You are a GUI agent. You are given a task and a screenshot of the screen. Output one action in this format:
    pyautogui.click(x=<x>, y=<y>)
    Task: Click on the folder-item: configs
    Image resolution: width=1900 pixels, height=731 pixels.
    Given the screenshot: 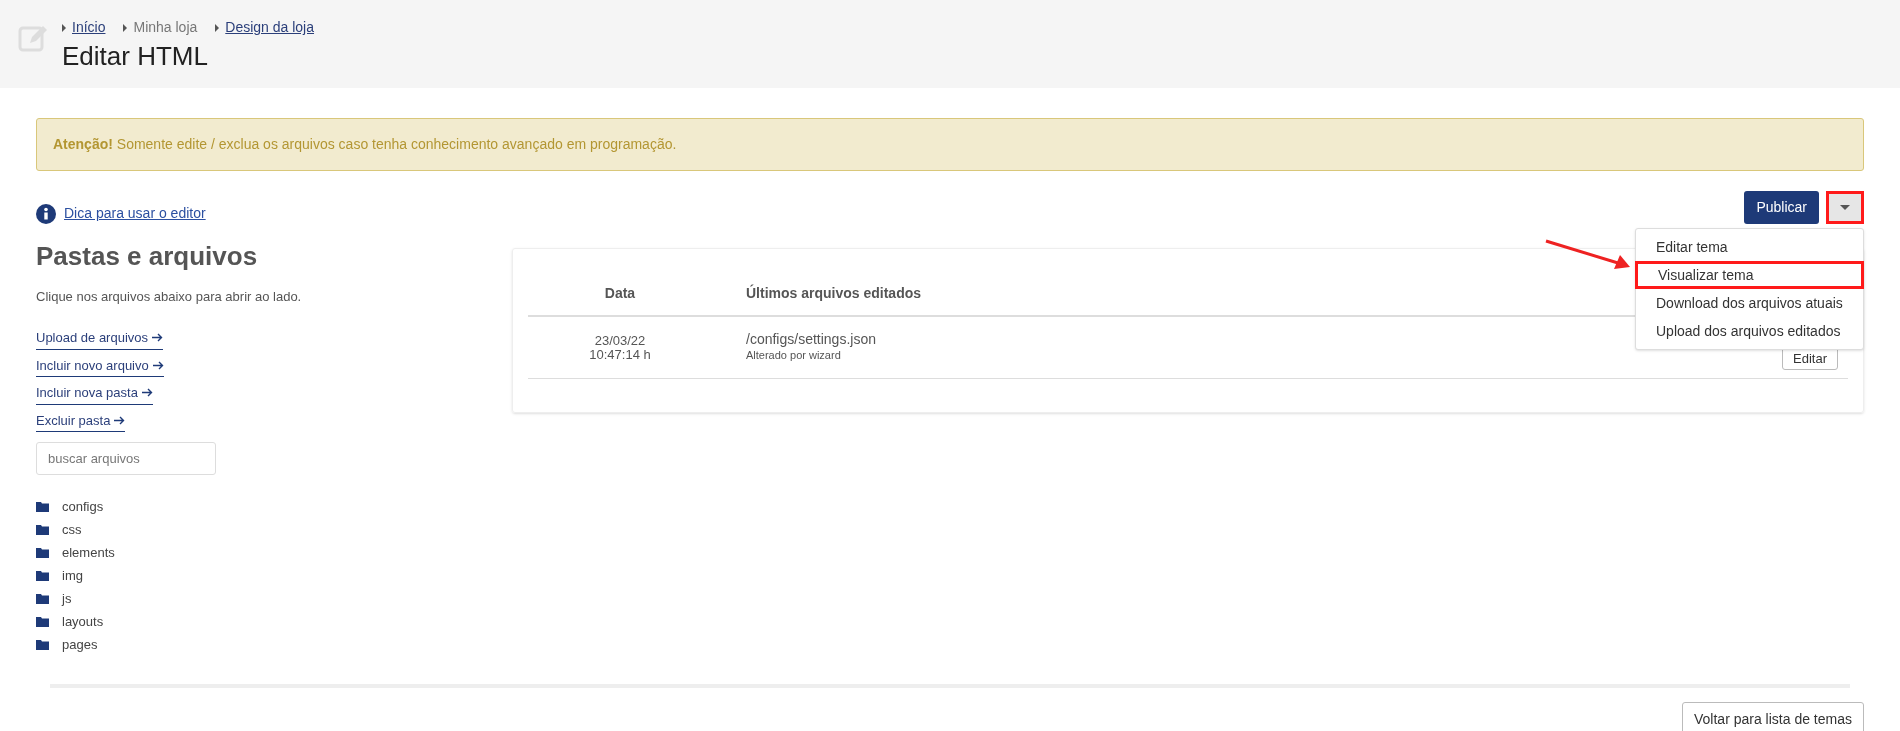 What is the action you would take?
    pyautogui.click(x=83, y=506)
    